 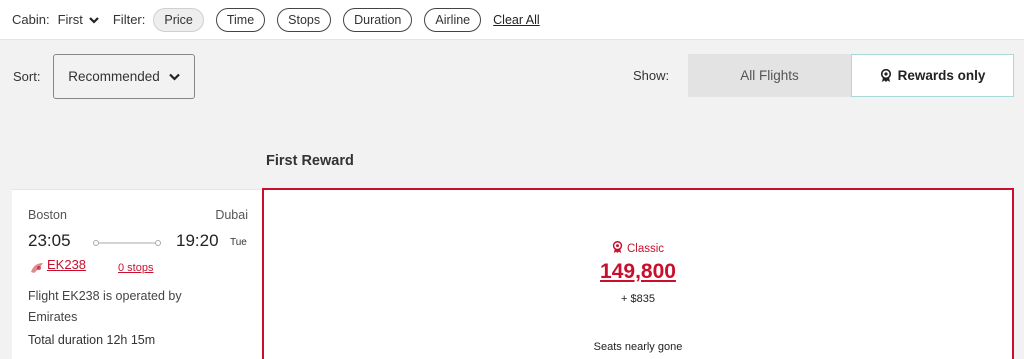 I want to click on flight-number-link: EK238, so click(x=66, y=264).